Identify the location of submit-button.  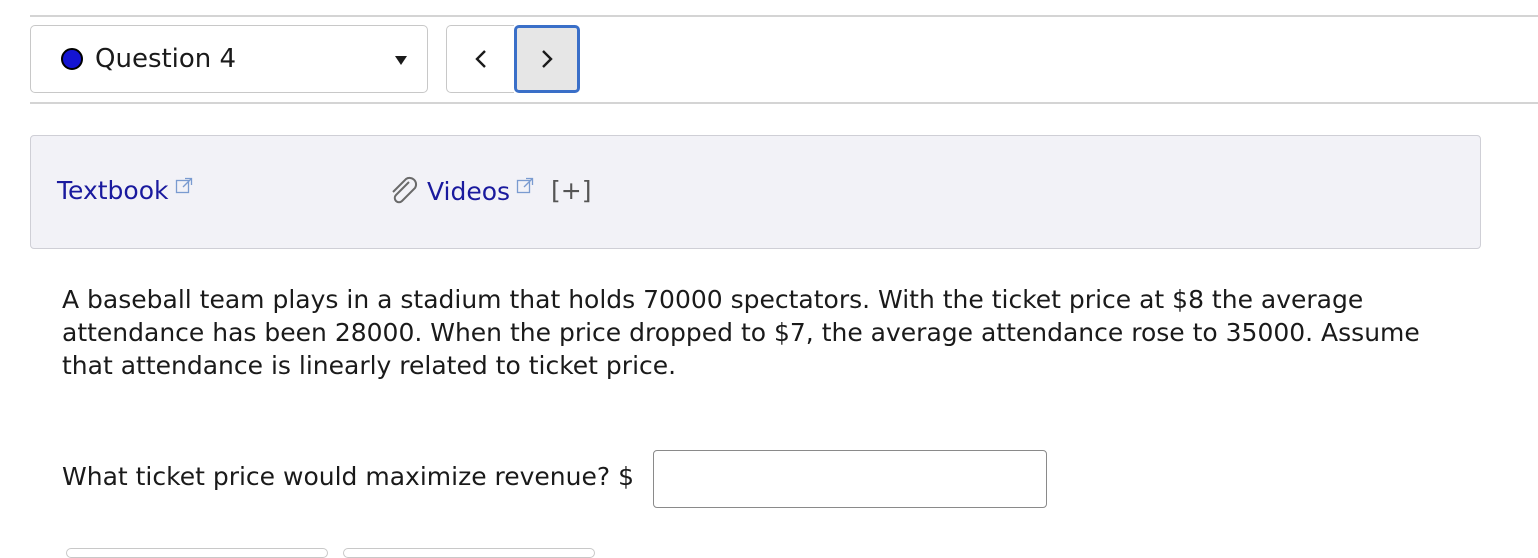
(197, 553).